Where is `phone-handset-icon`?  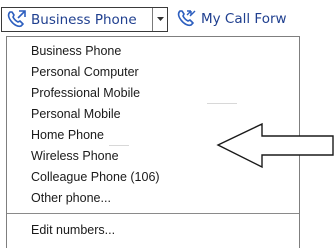 phone-handset-icon is located at coordinates (17, 19).